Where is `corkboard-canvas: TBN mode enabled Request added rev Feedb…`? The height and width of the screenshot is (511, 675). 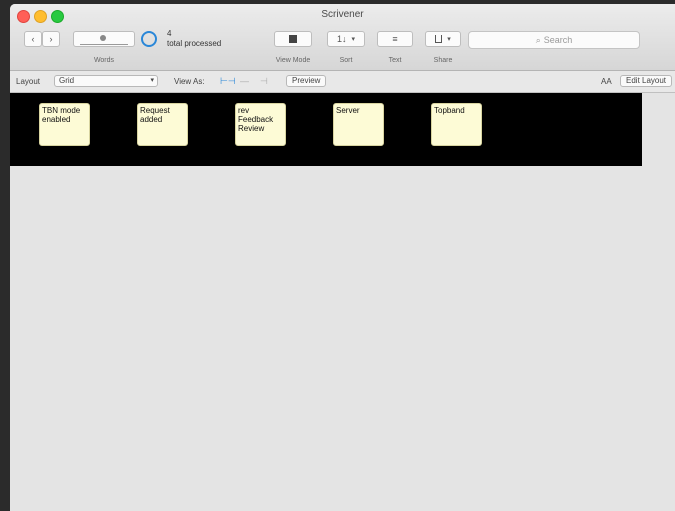 corkboard-canvas: TBN mode enabled Request added rev Feedb… is located at coordinates (326, 129).